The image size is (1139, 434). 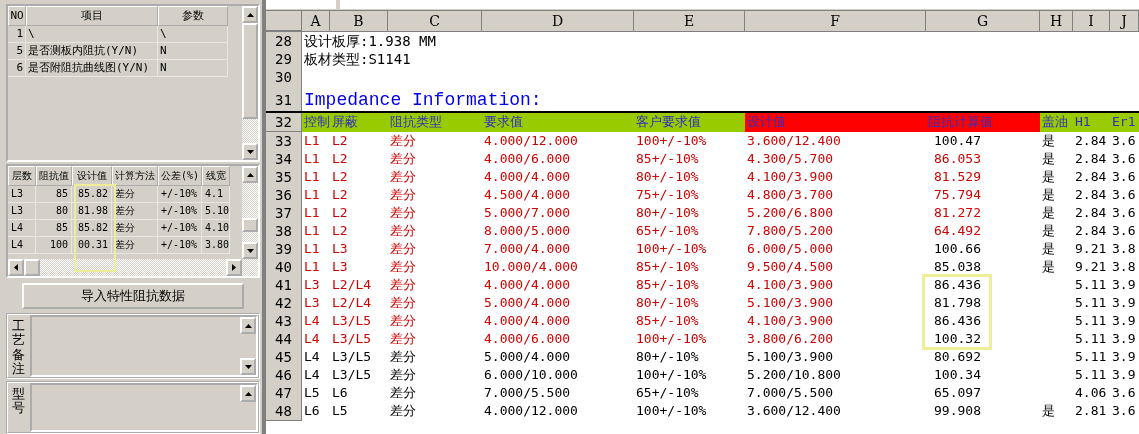 I want to click on column-letter: E, so click(x=689, y=21).